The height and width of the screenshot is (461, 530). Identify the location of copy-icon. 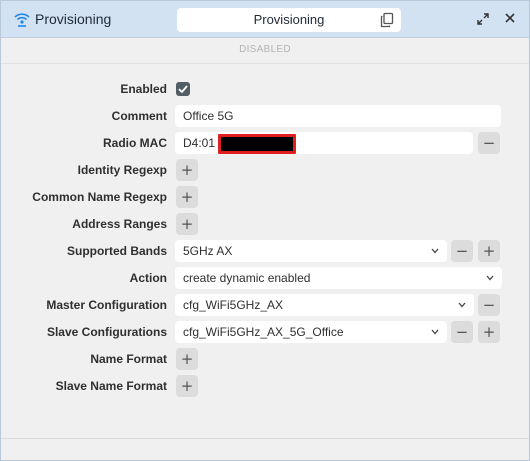
(387, 20).